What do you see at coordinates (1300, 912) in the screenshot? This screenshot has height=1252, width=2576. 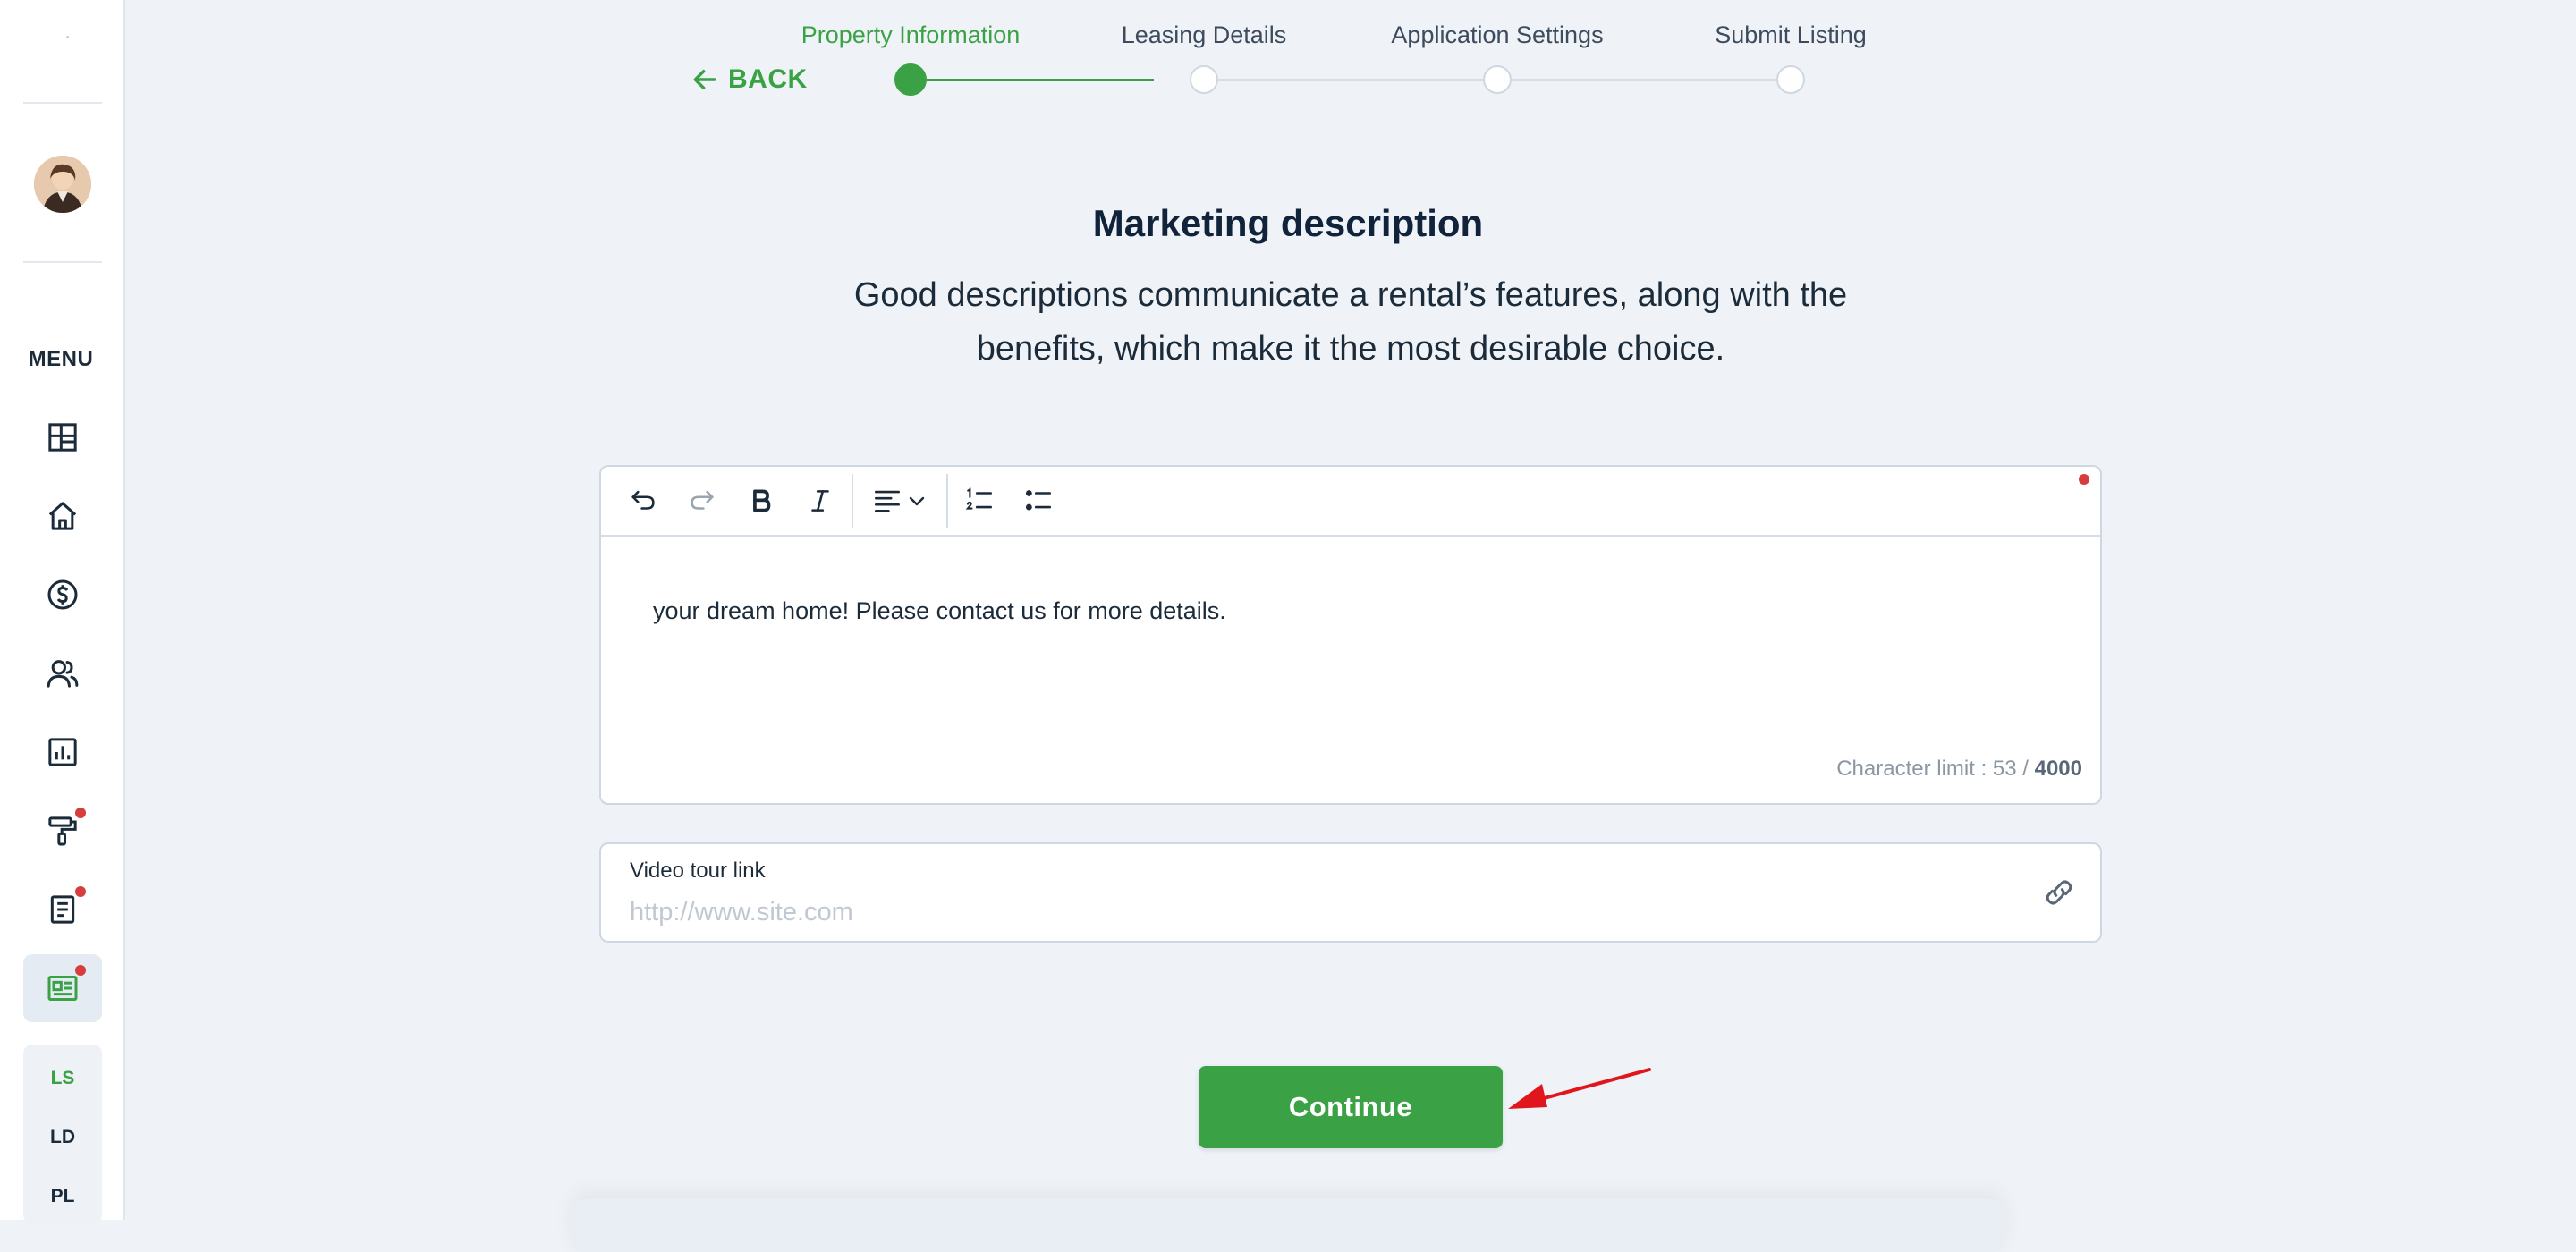 I see `video-tour-input` at bounding box center [1300, 912].